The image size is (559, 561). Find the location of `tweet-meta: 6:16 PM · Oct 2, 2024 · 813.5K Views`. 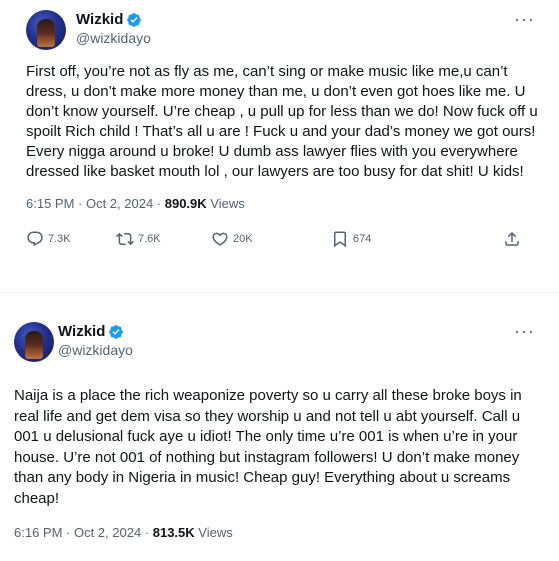

tweet-meta: 6:16 PM · Oct 2, 2024 · 813.5K Views is located at coordinates (278, 532).